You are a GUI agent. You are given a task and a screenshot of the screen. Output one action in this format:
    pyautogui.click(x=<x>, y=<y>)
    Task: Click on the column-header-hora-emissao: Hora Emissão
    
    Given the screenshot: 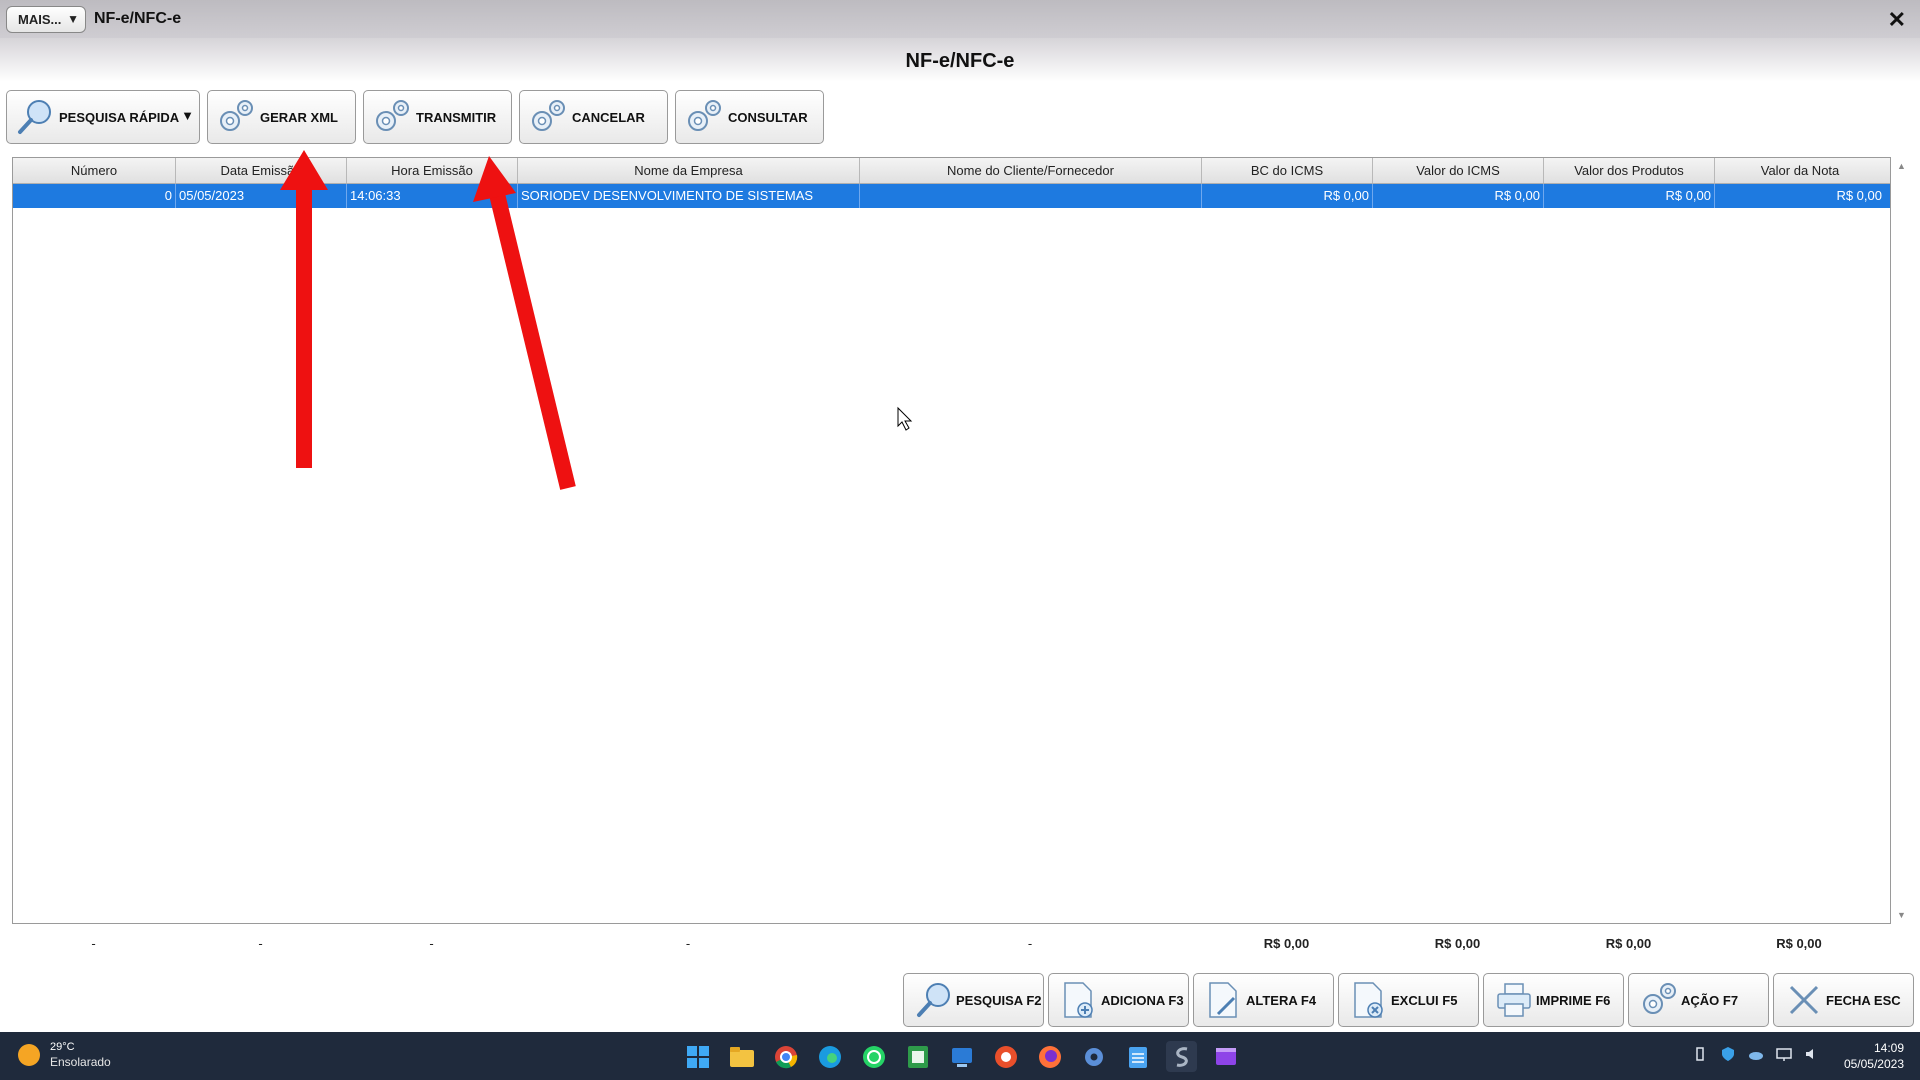 What is the action you would take?
    pyautogui.click(x=432, y=170)
    